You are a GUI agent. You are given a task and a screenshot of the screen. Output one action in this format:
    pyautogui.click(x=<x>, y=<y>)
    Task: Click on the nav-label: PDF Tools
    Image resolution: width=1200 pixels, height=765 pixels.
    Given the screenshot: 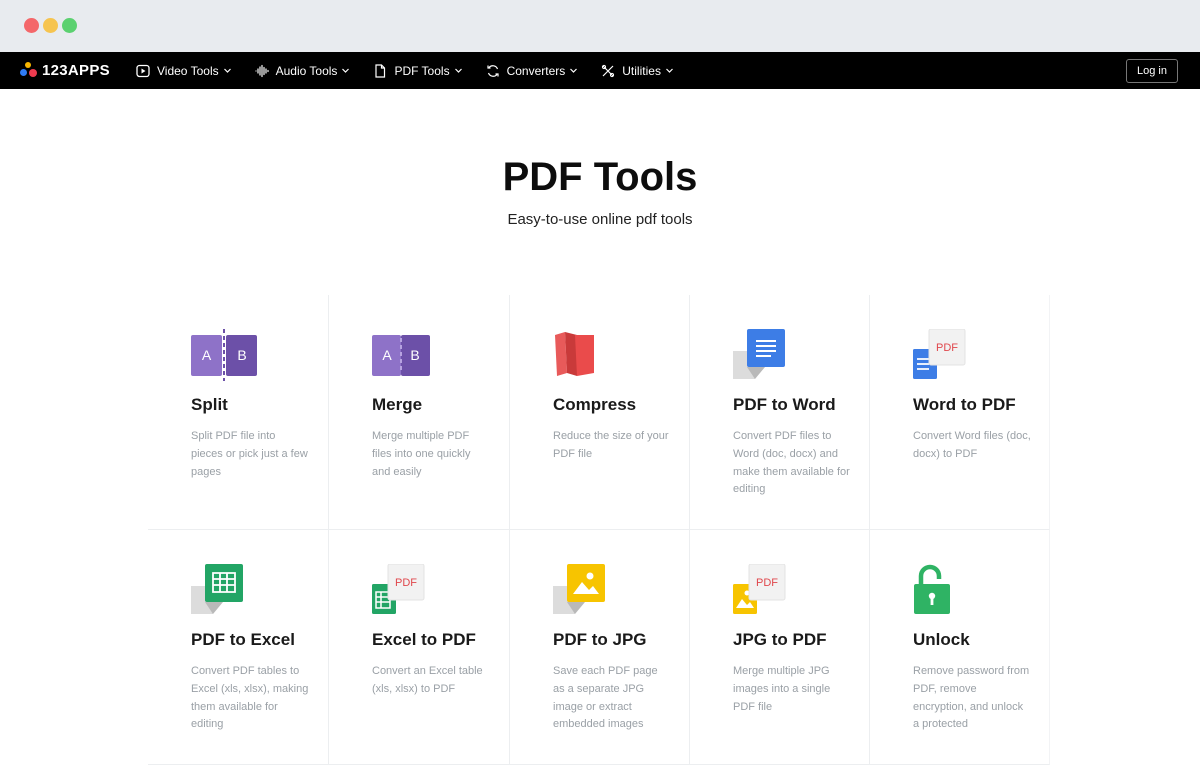 What is the action you would take?
    pyautogui.click(x=422, y=70)
    